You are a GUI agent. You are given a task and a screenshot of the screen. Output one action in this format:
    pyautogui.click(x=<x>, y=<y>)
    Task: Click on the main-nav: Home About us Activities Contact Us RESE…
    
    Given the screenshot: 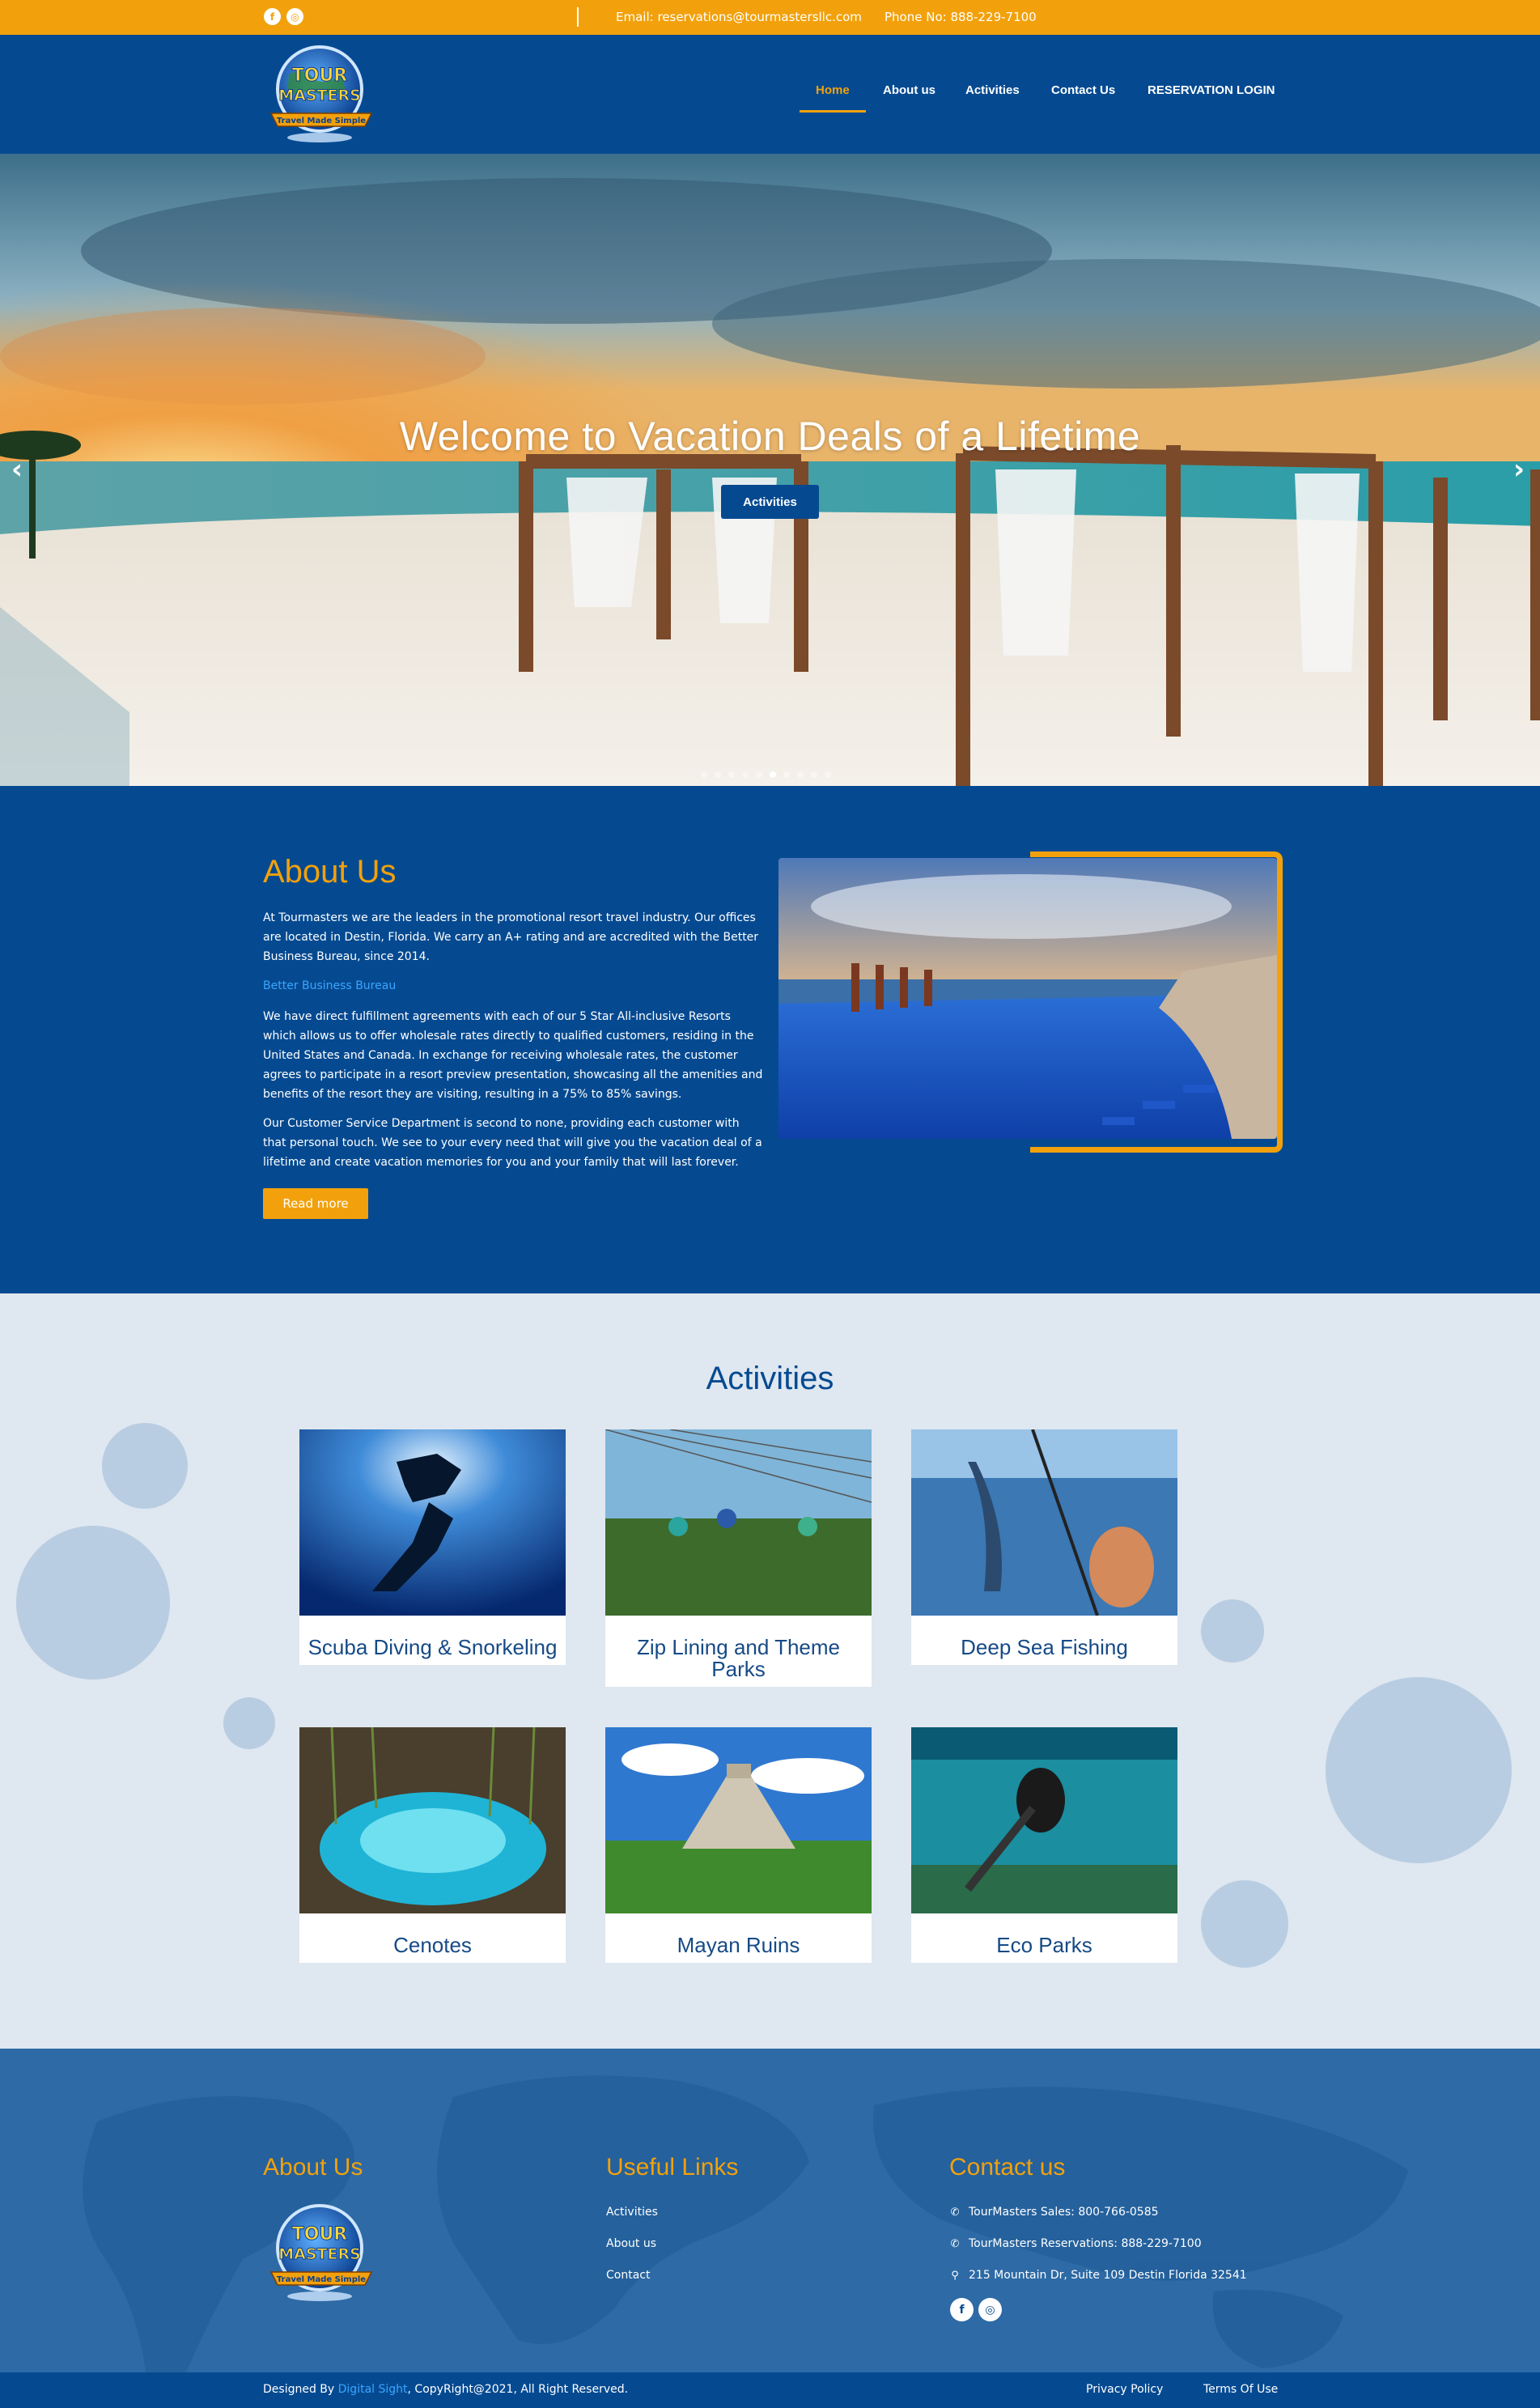 What is the action you would take?
    pyautogui.click(x=770, y=99)
    